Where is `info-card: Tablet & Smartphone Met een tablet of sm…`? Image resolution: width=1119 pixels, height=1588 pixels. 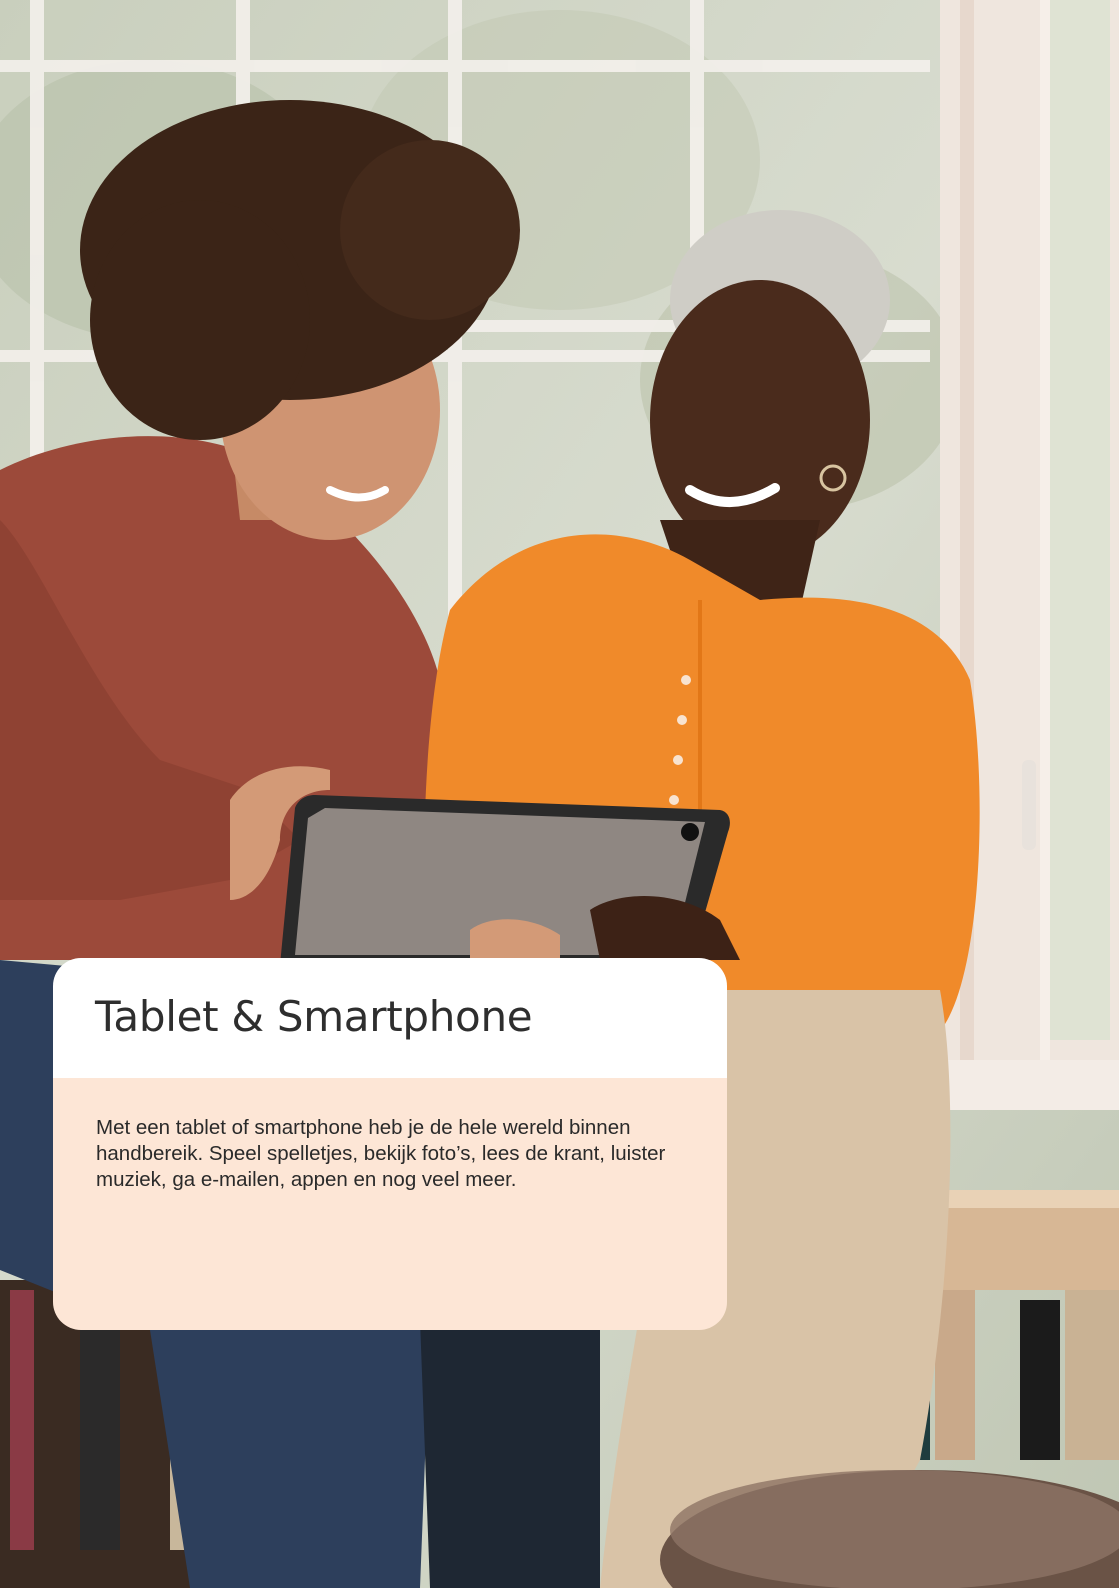
info-card: Tablet & Smartphone Met een tablet of sm… is located at coordinates (390, 1144).